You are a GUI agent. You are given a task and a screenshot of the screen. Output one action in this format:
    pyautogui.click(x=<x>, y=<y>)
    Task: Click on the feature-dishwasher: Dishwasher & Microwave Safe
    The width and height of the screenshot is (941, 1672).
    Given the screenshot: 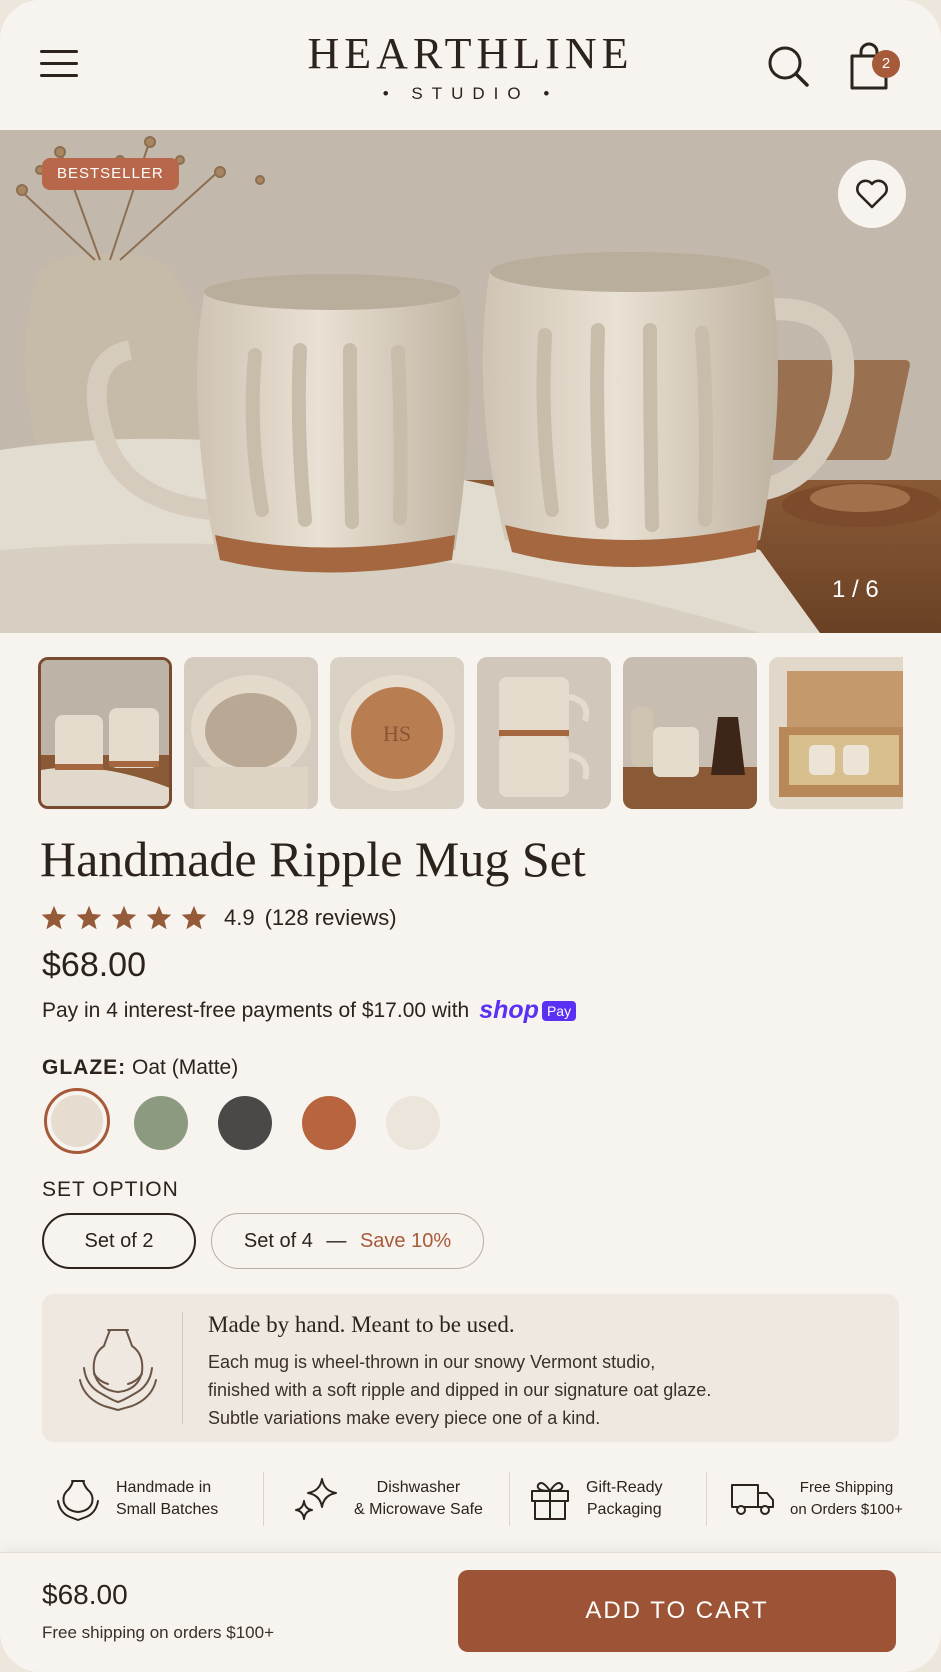 What is the action you would take?
    pyautogui.click(x=387, y=1499)
    